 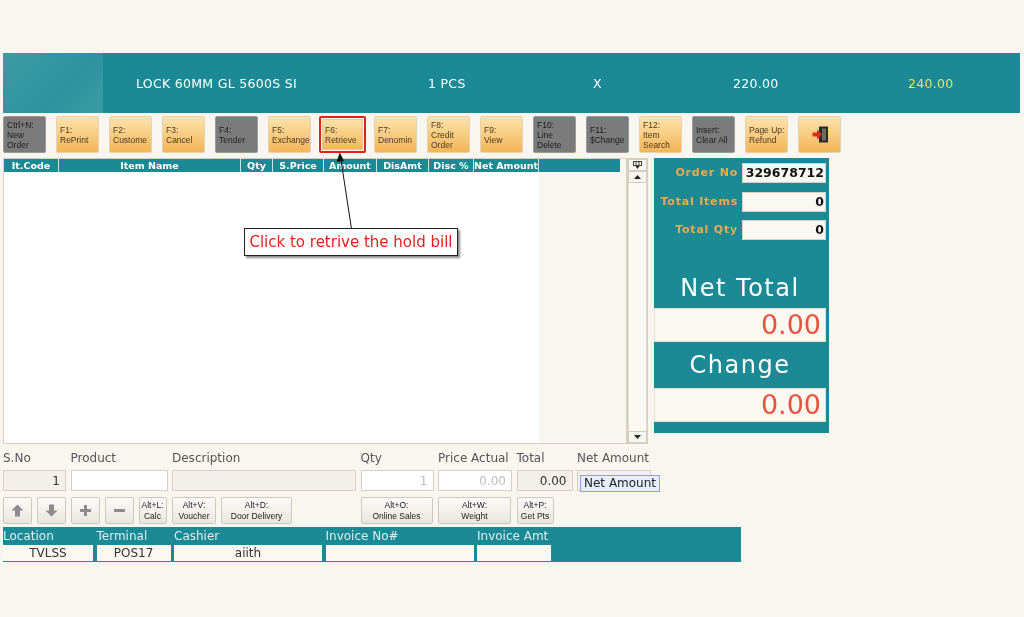 I want to click on toolbar-button: F12: Item Search, so click(x=660, y=134).